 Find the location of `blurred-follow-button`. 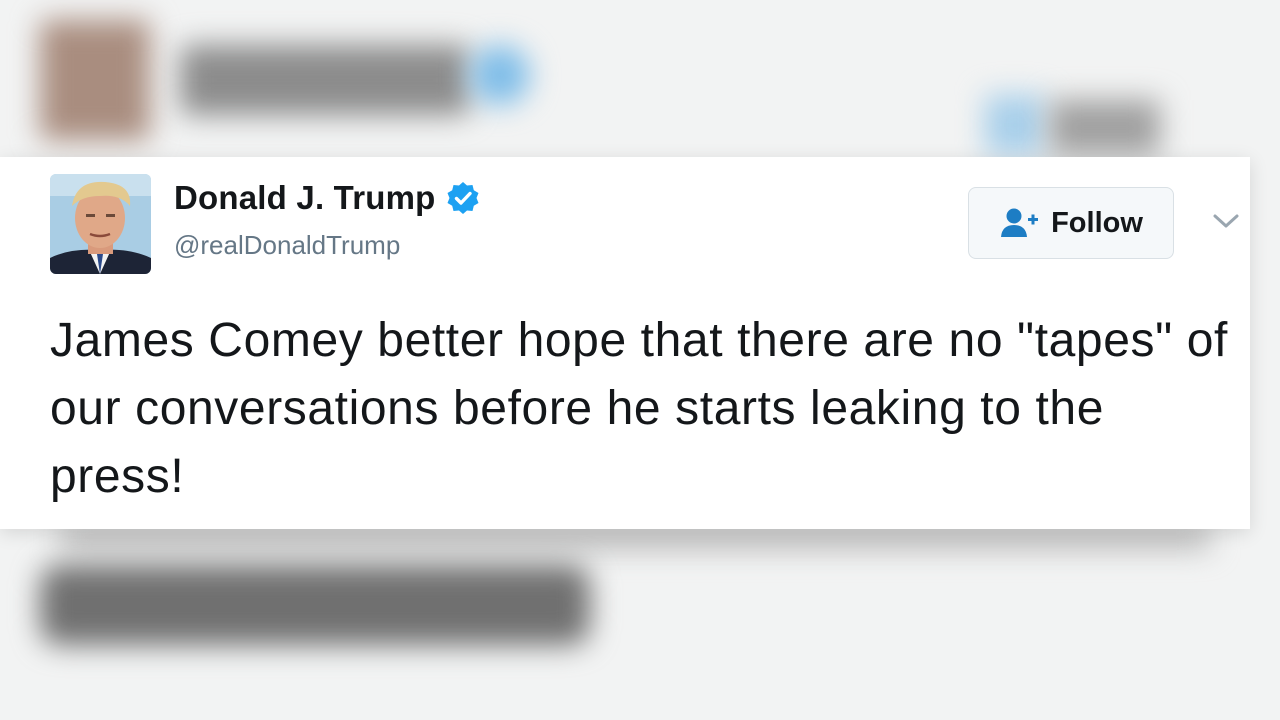

blurred-follow-button is located at coordinates (1105, 127).